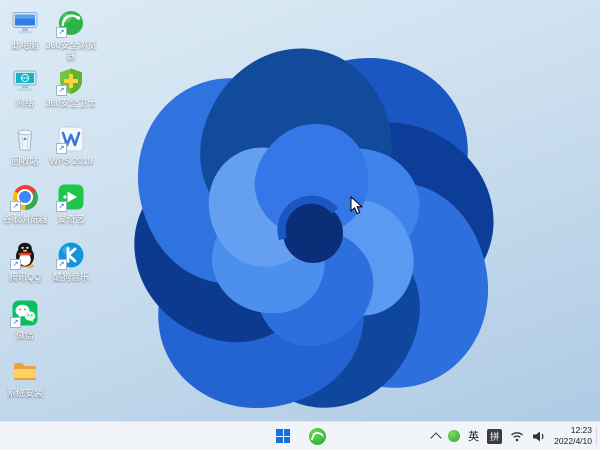 This screenshot has height=450, width=600. What do you see at coordinates (495, 436) in the screenshot?
I see `ime-pinyin-indicator: 拼` at bounding box center [495, 436].